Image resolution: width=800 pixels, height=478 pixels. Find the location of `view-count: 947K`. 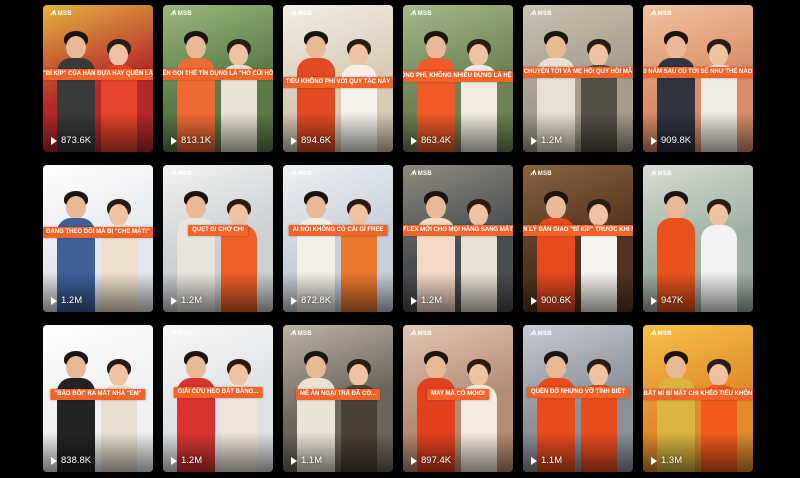

view-count: 947K is located at coordinates (667, 300).